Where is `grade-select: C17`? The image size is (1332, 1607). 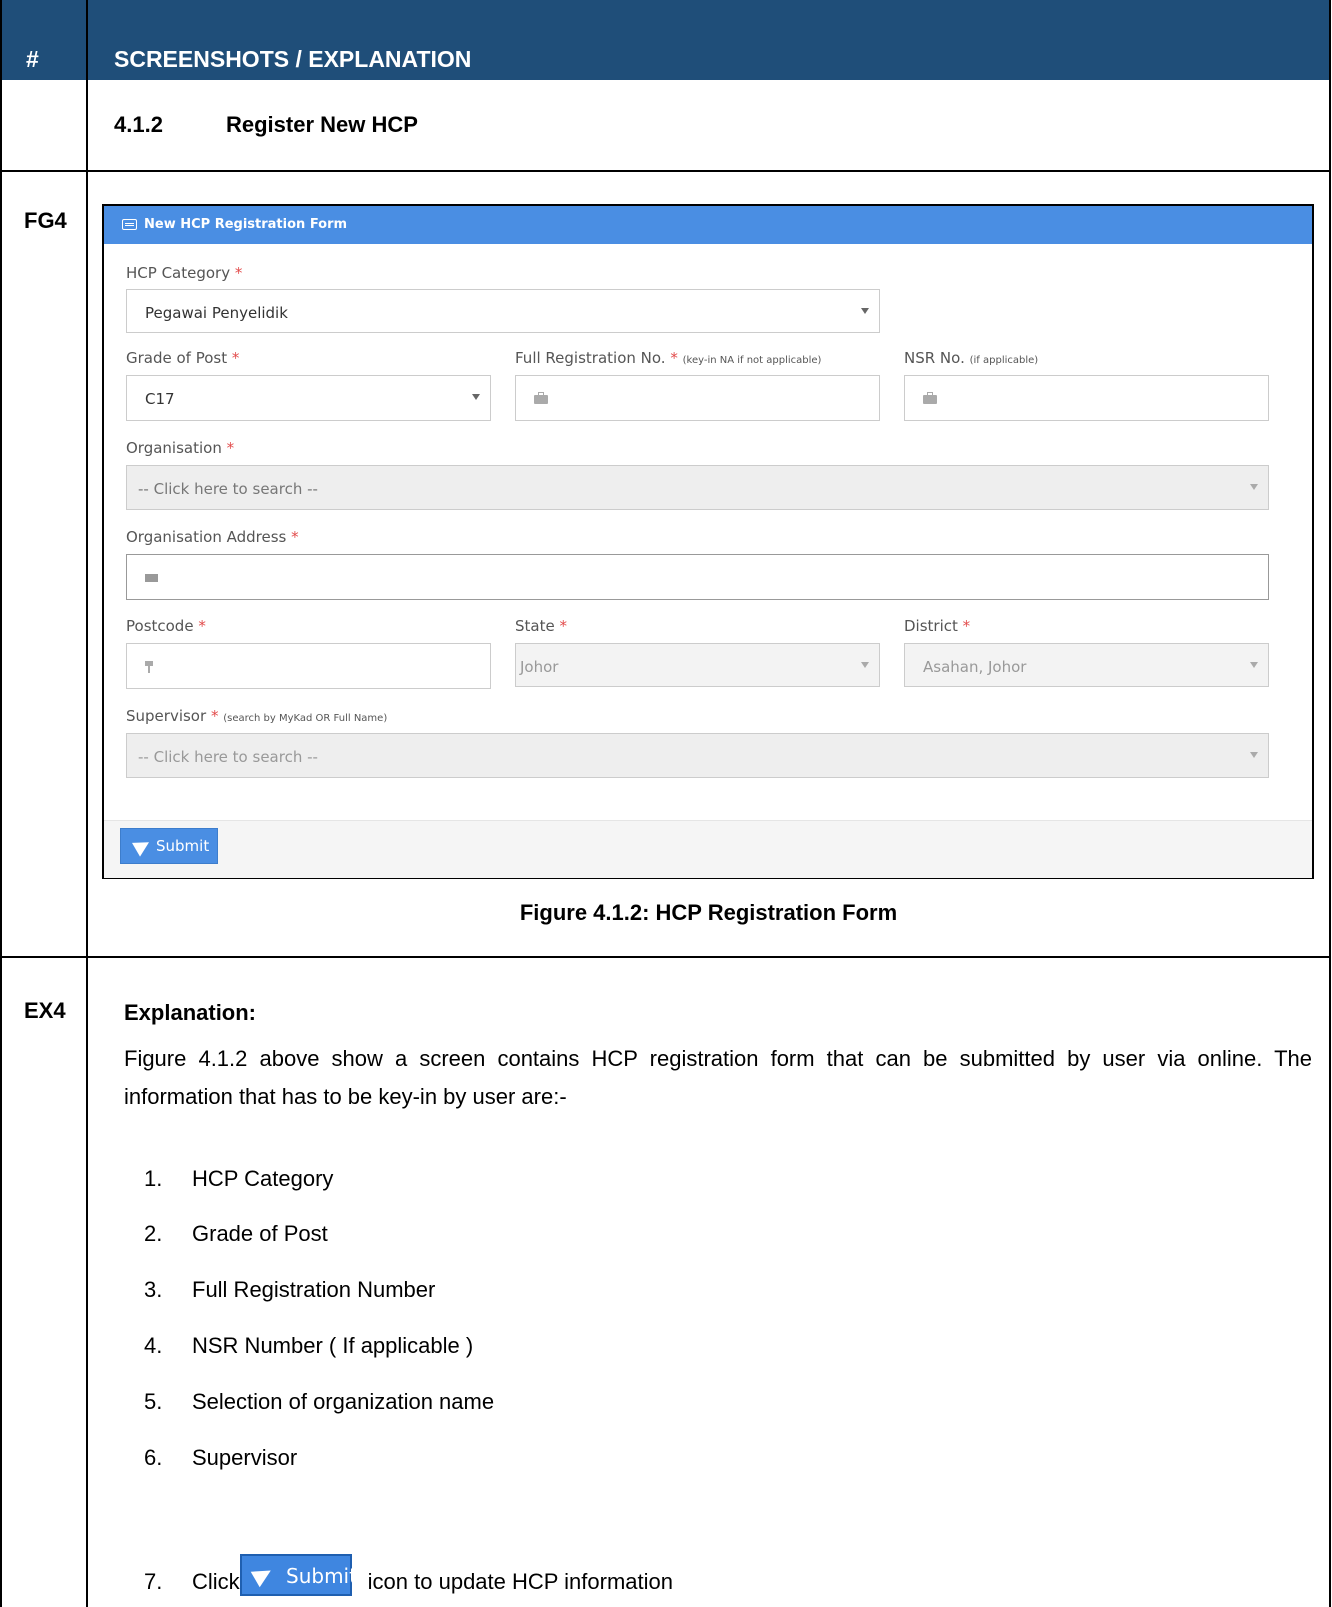
grade-select: C17 is located at coordinates (308, 398).